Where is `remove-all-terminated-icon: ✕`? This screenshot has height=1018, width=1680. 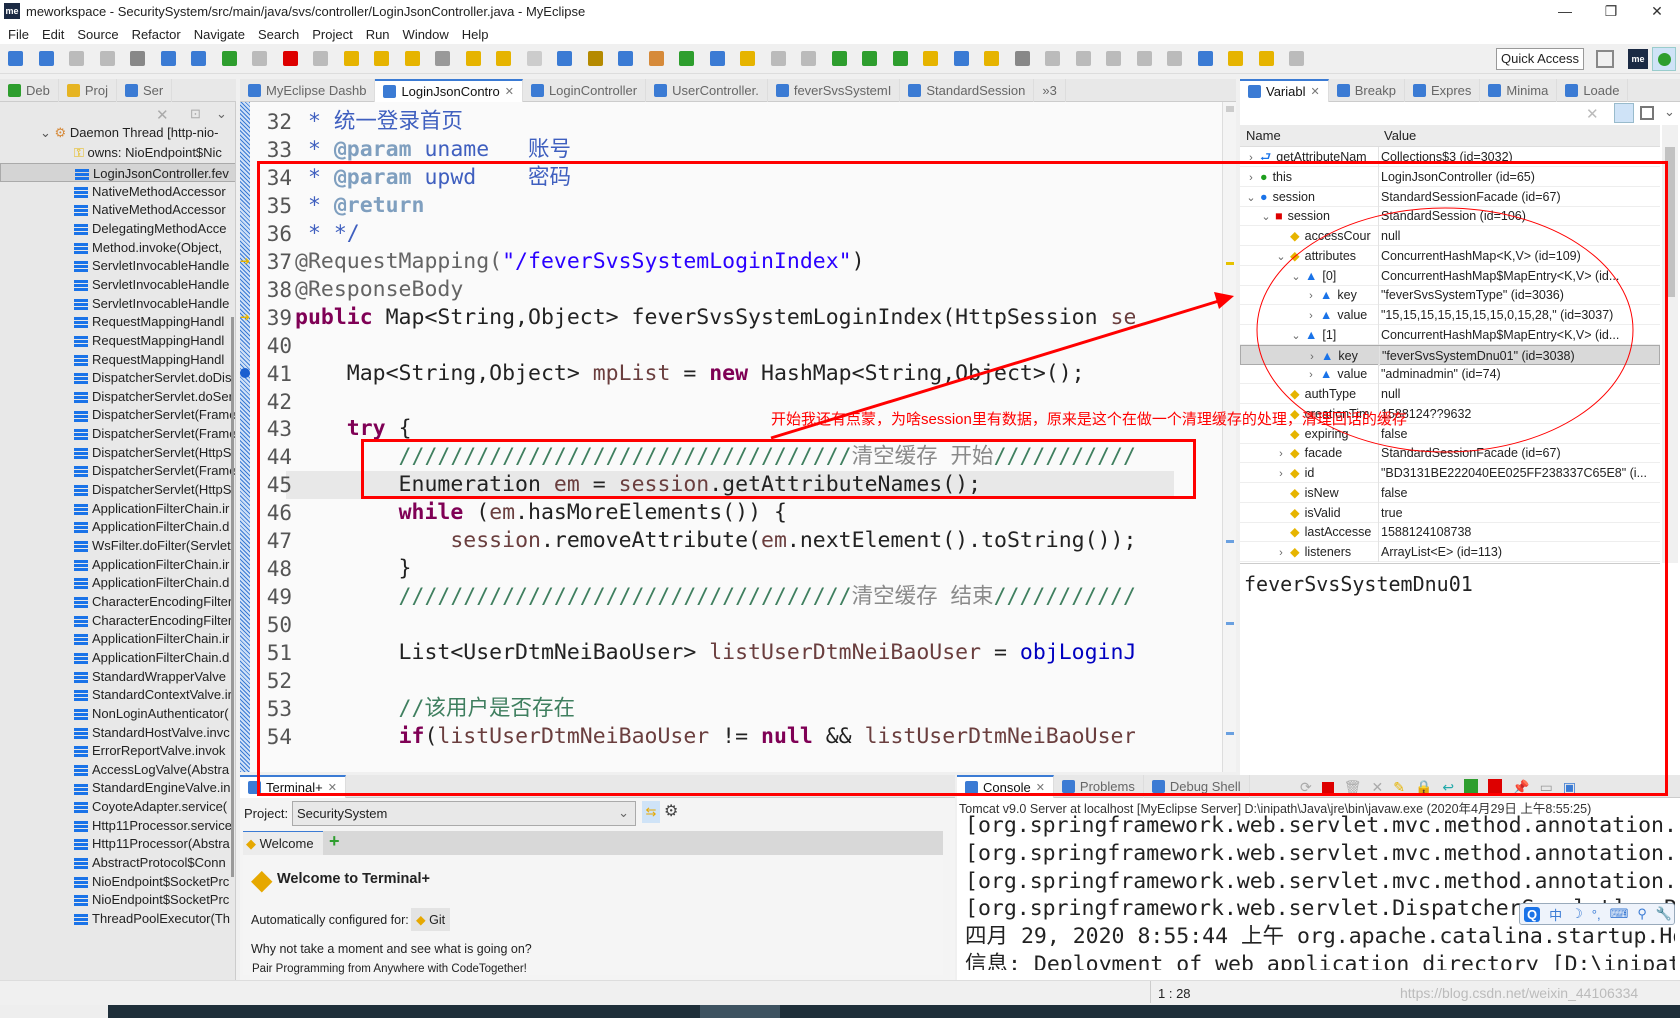 remove-all-terminated-icon: ✕ is located at coordinates (1378, 787).